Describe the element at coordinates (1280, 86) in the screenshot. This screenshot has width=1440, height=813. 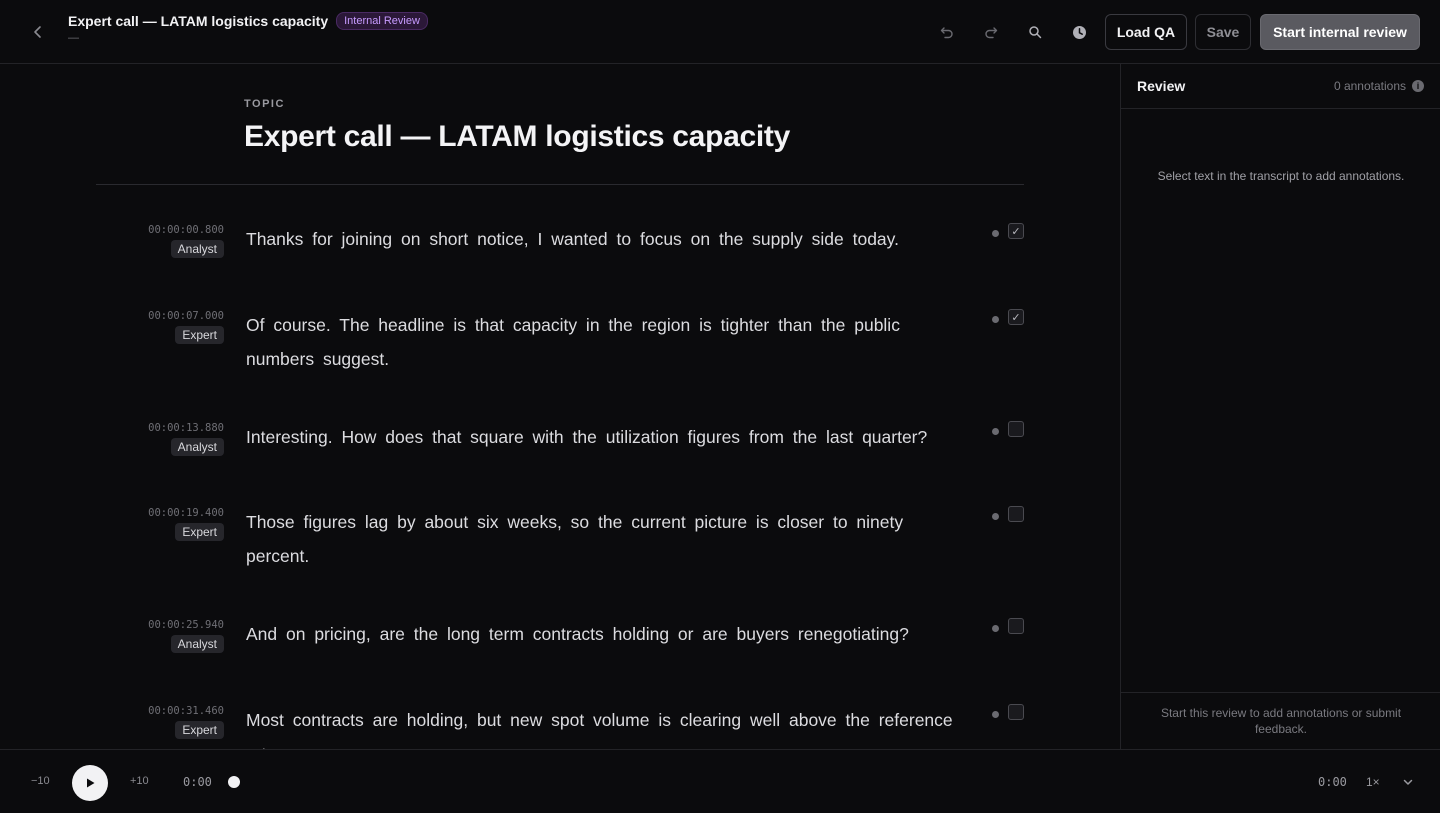
I see `review-header: Review 0 annotations i` at that location.